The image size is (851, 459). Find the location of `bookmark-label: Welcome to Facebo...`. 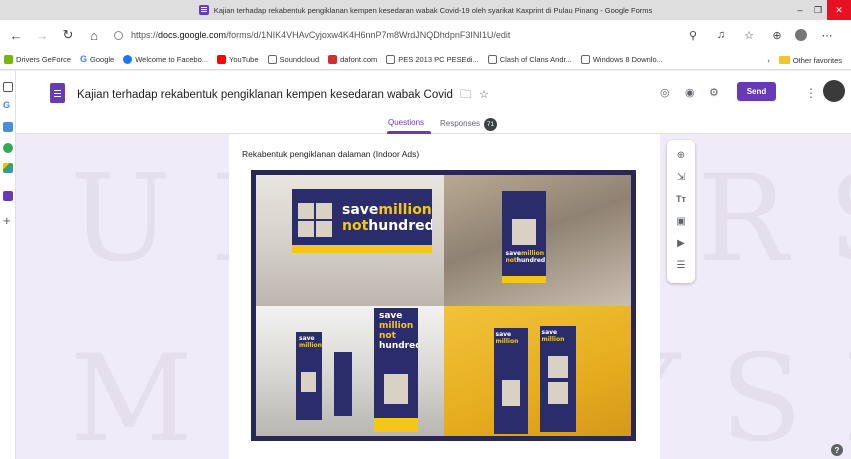

bookmark-label: Welcome to Facebo... is located at coordinates (172, 59).